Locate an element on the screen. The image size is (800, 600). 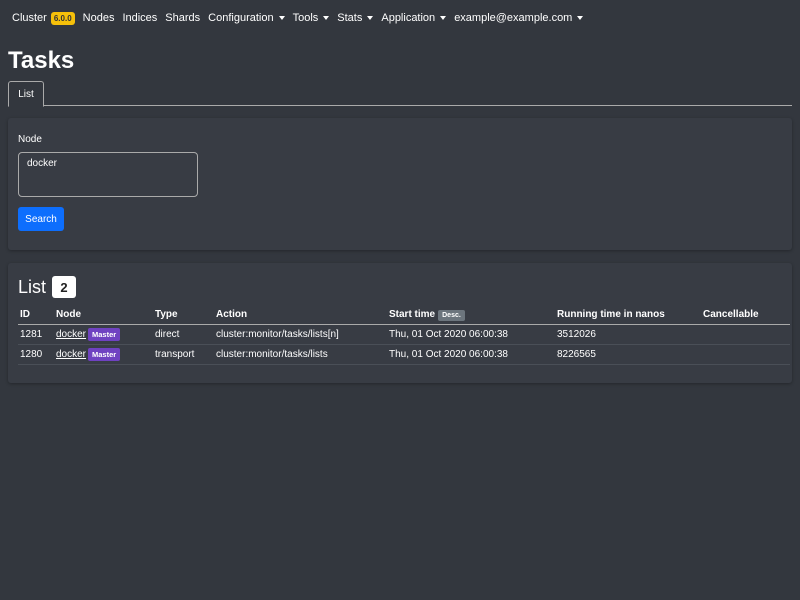
label: Stats is located at coordinates (350, 18).